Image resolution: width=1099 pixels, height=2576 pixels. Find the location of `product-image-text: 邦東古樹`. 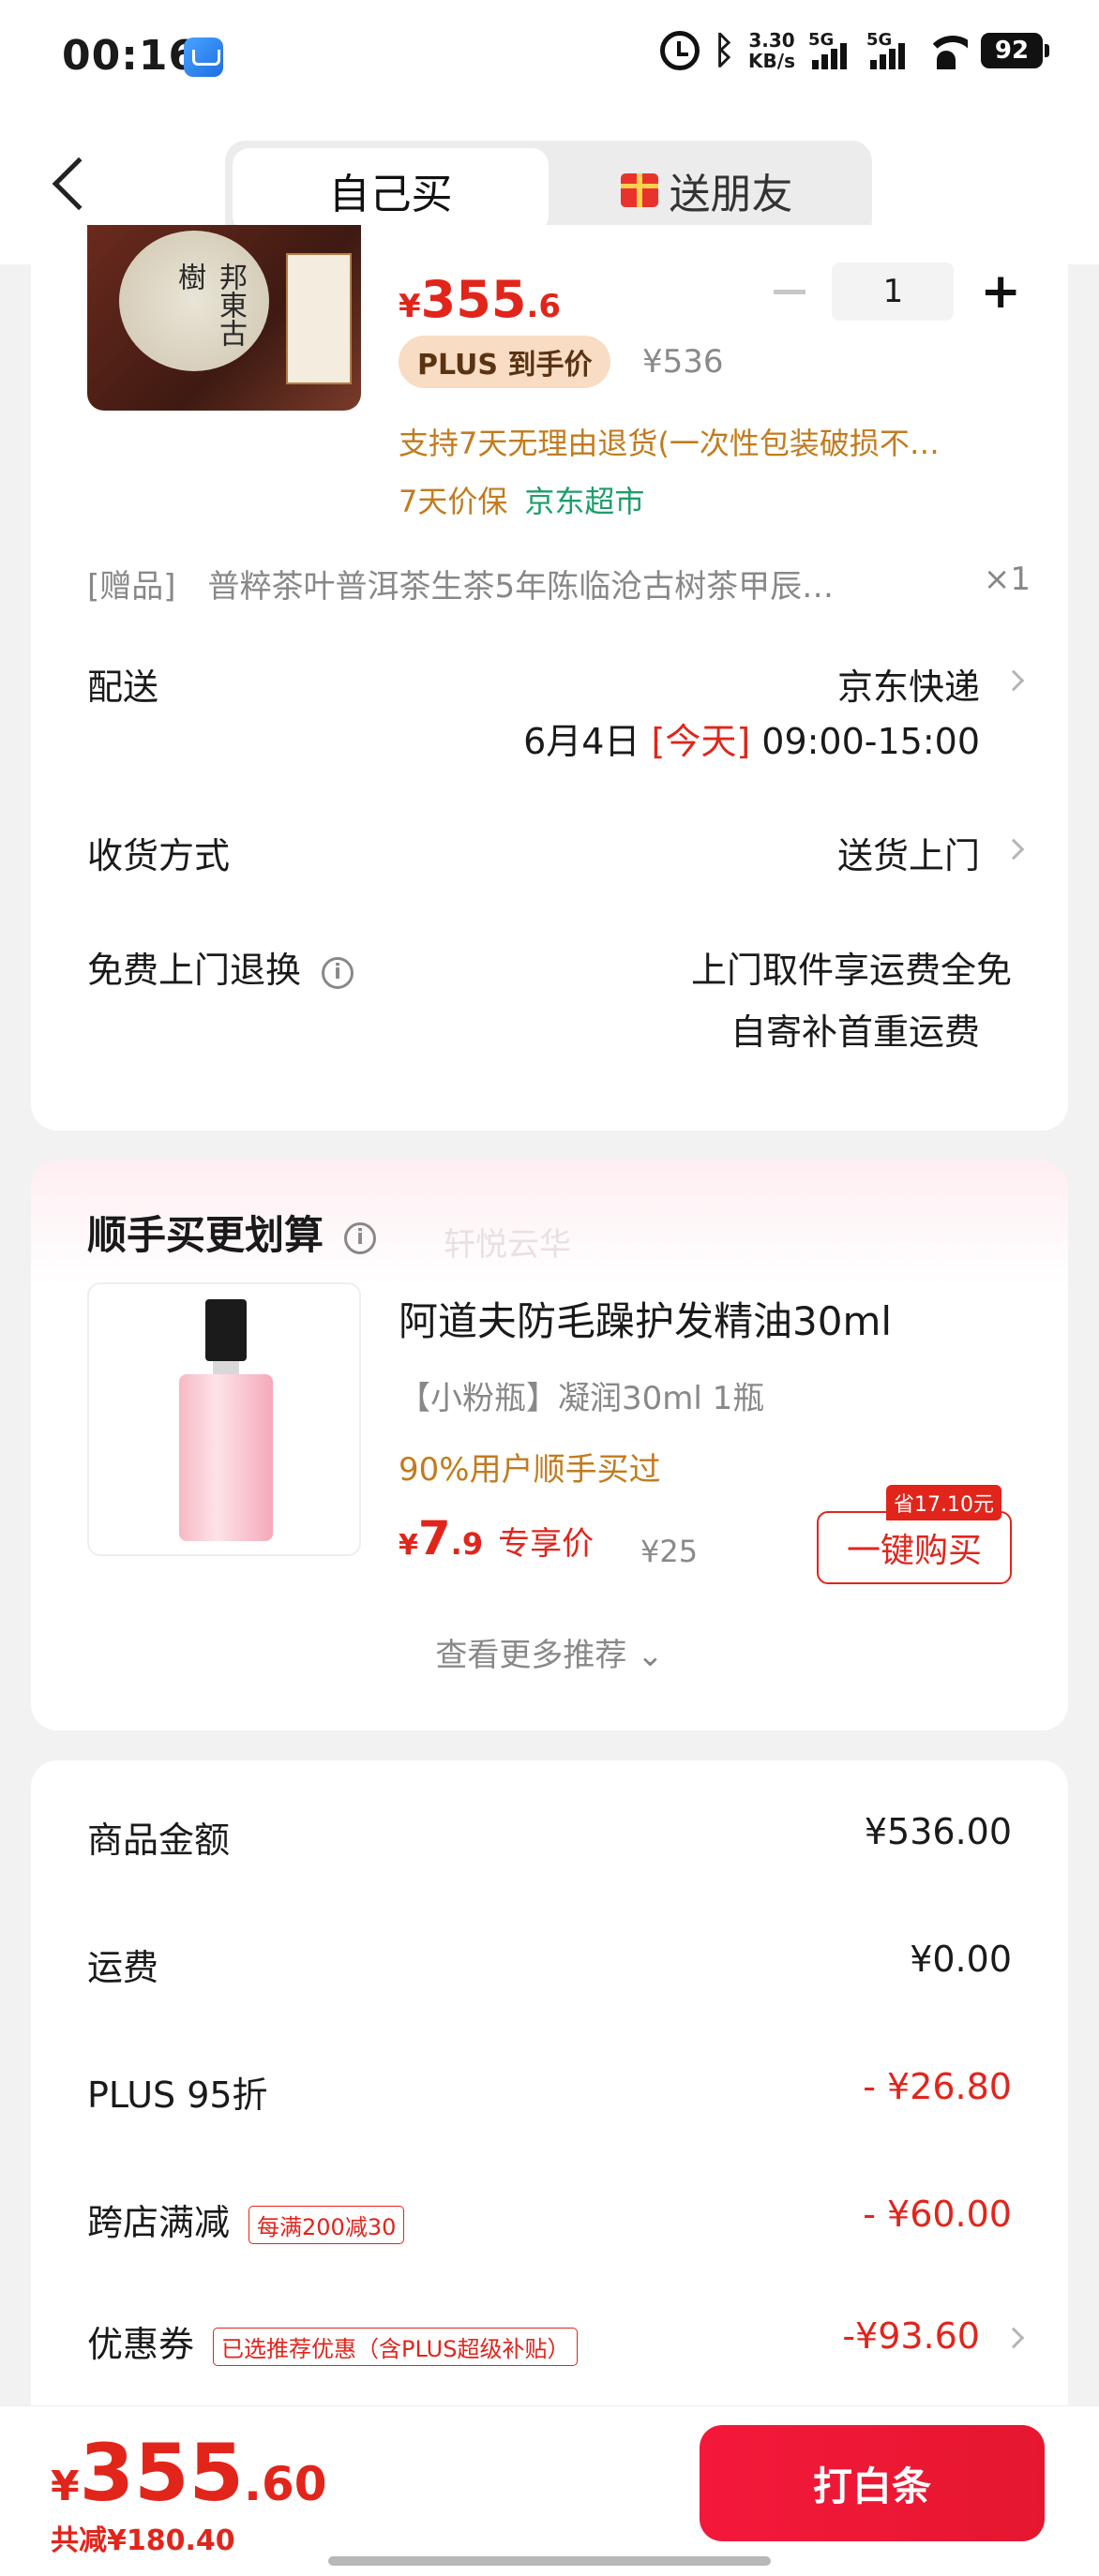

product-image-text: 邦東古樹 is located at coordinates (210, 304).